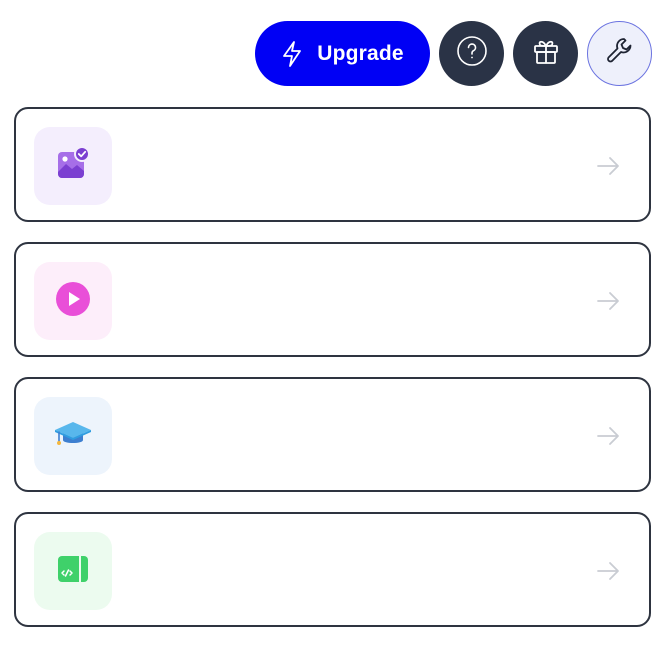 Image resolution: width=665 pixels, height=647 pixels. I want to click on top-toolbar: Upgrade, so click(332, 53).